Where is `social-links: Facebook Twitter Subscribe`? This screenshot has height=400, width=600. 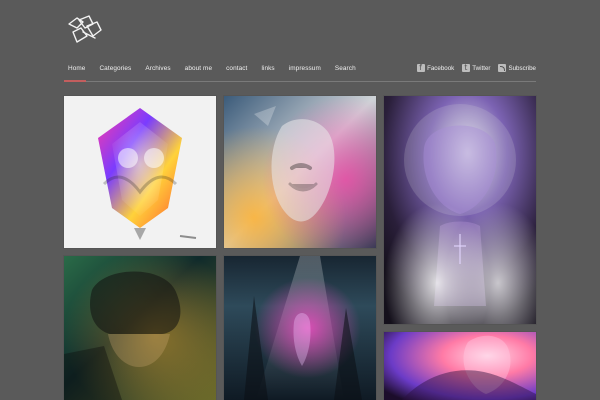 social-links: Facebook Twitter Subscribe is located at coordinates (472, 67).